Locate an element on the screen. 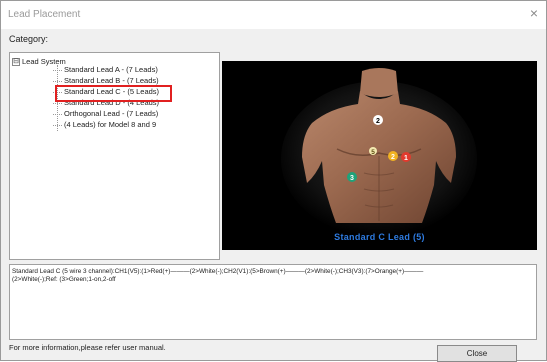  tree-root-label: Lead System is located at coordinates (44, 61).